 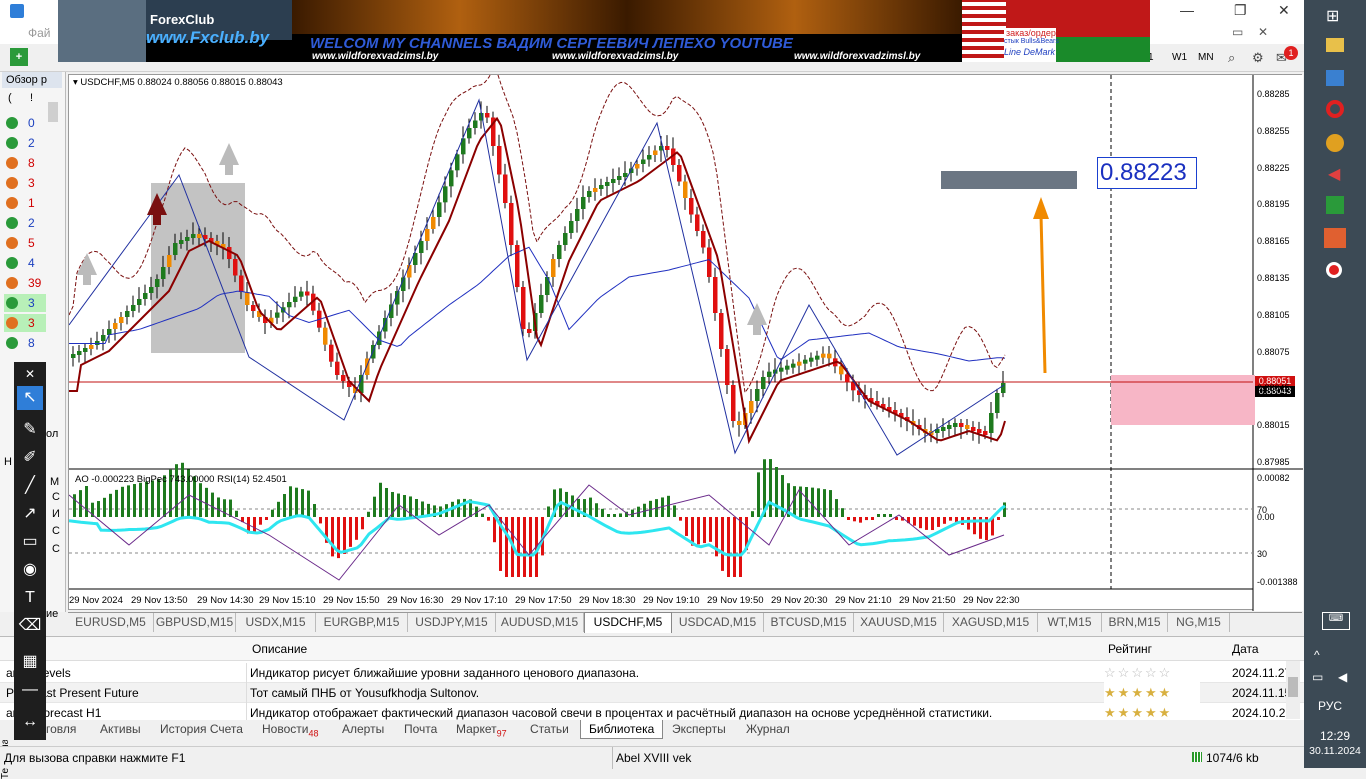 What do you see at coordinates (30, 690) in the screenshot?
I see `hline-icon: —` at bounding box center [30, 690].